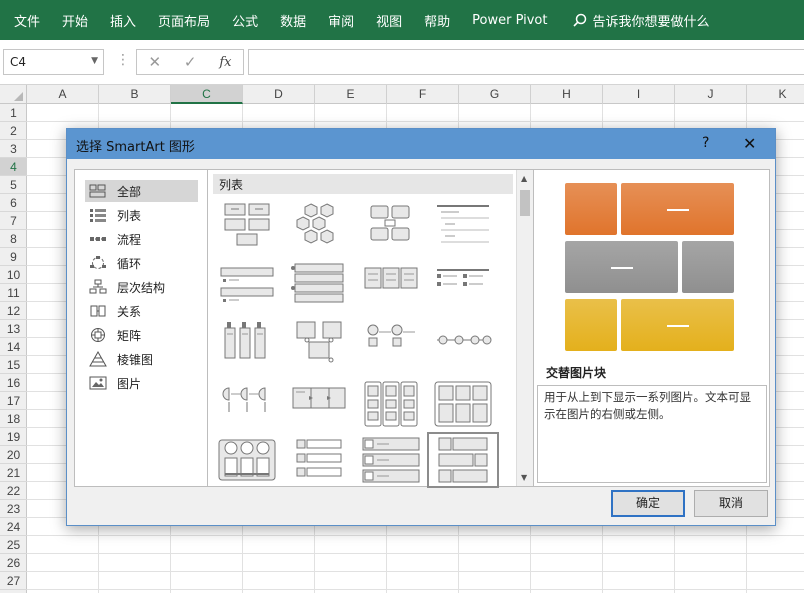 The height and width of the screenshot is (593, 804). Describe the element at coordinates (129, 239) in the screenshot. I see `category-label: 流程` at that location.